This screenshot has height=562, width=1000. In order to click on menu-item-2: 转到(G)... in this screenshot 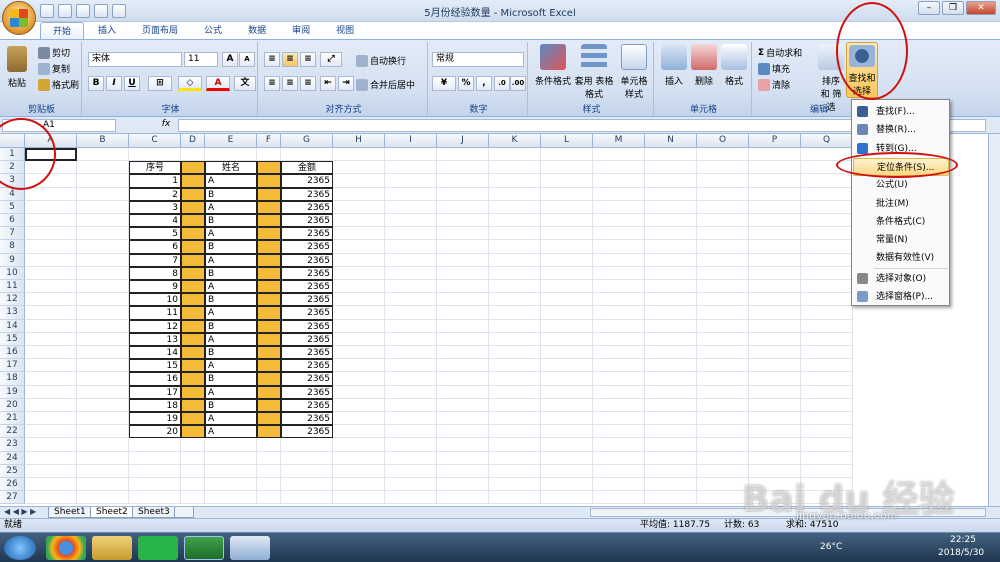, I will do `click(901, 149)`.